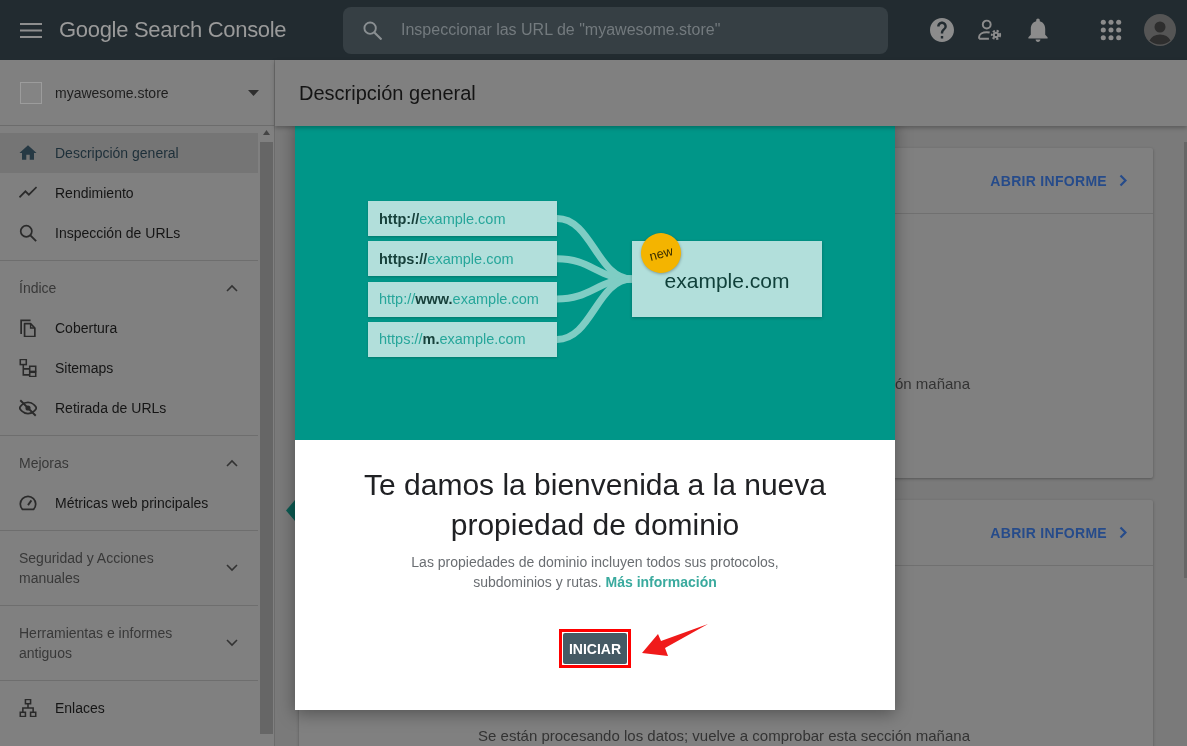  Describe the element at coordinates (129, 568) in the screenshot. I see `nav-section-header: Seguridad y Acciones manuales` at that location.